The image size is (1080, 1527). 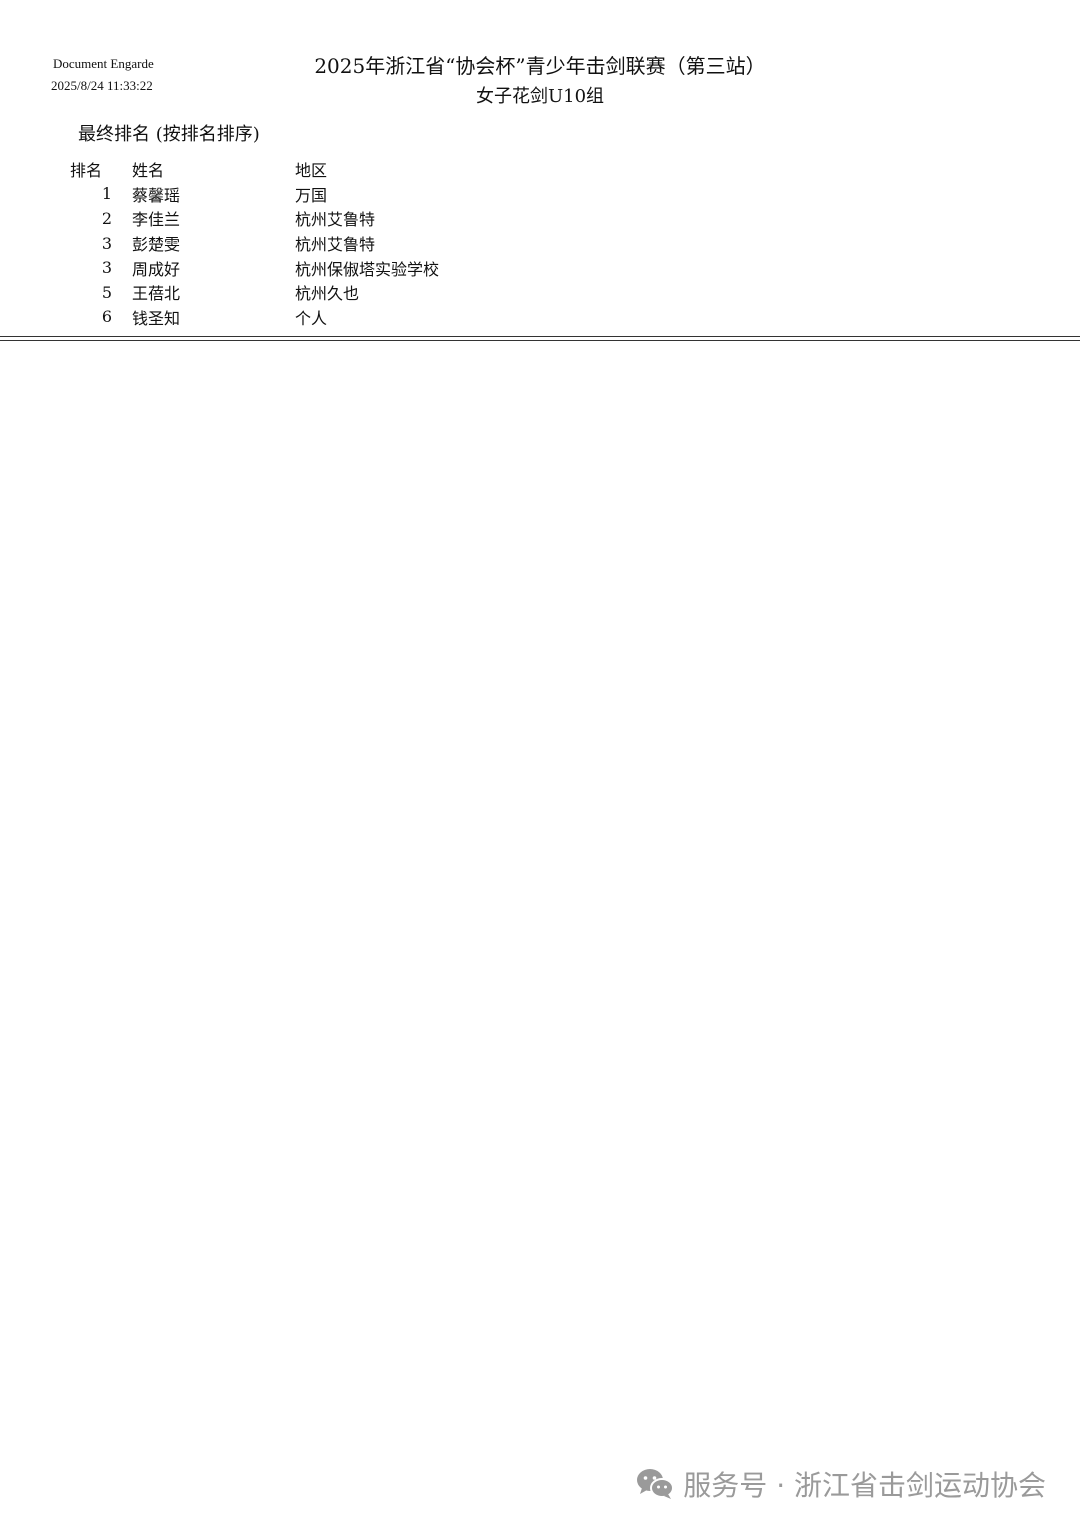 I want to click on table-header-row: 排名 姓名 地区, so click(x=254, y=169).